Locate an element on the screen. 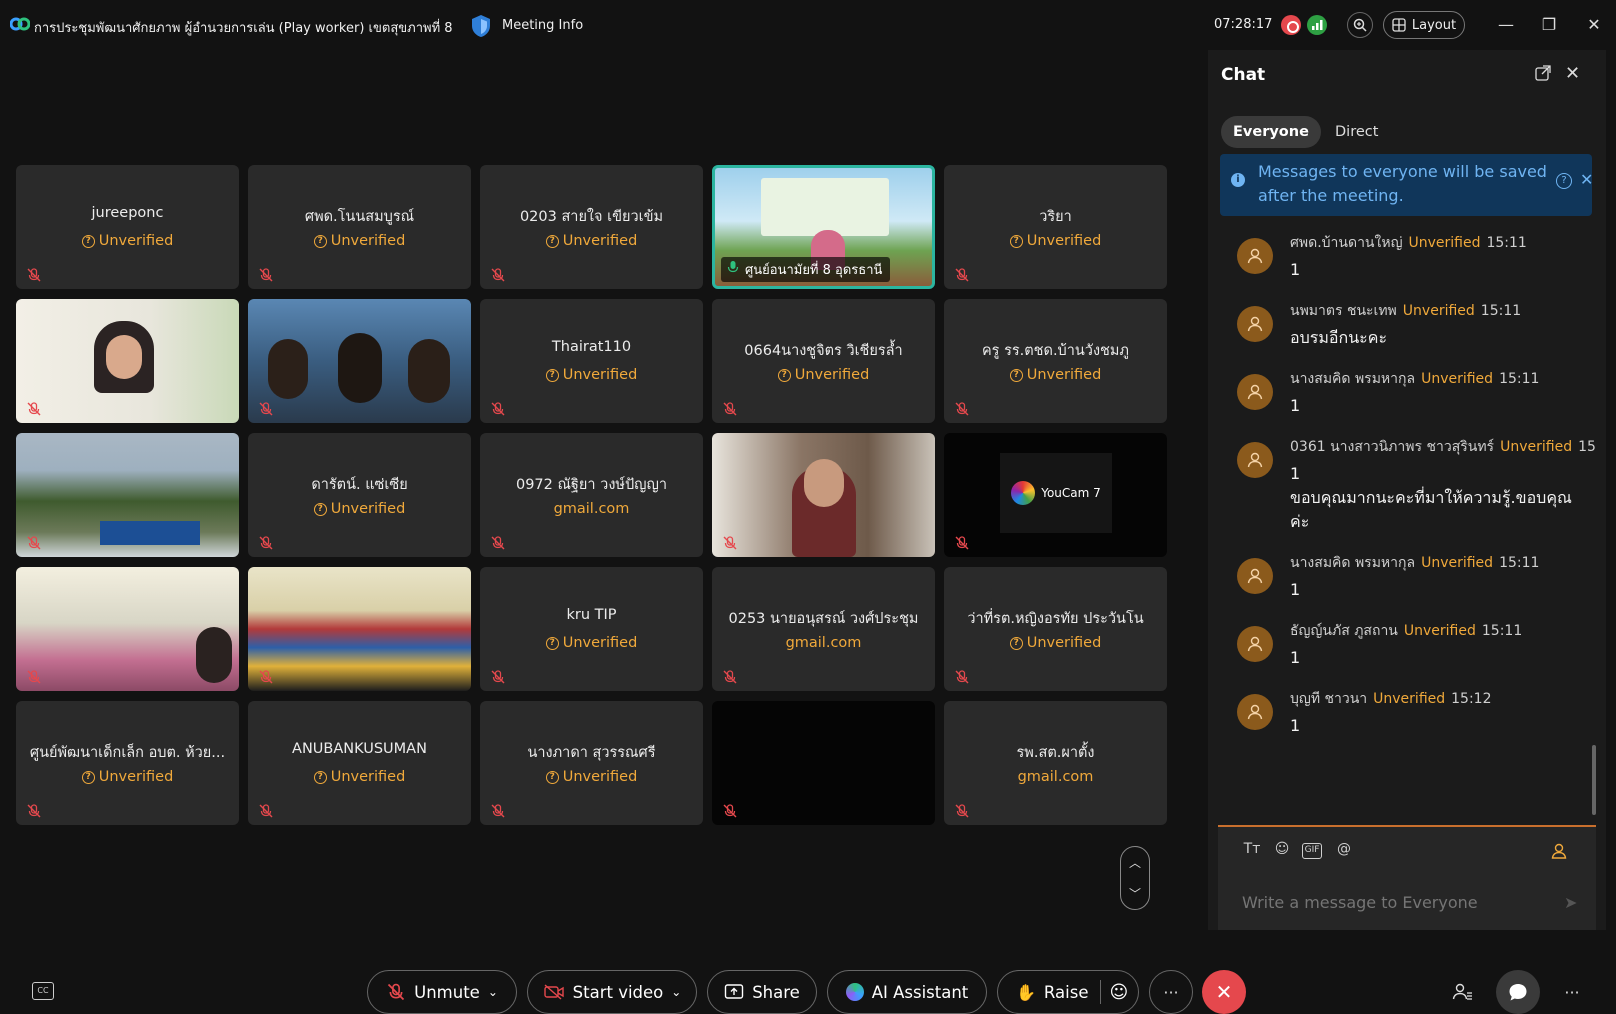  participant-tile: kru TIP ? Unverified is located at coordinates (591, 629).